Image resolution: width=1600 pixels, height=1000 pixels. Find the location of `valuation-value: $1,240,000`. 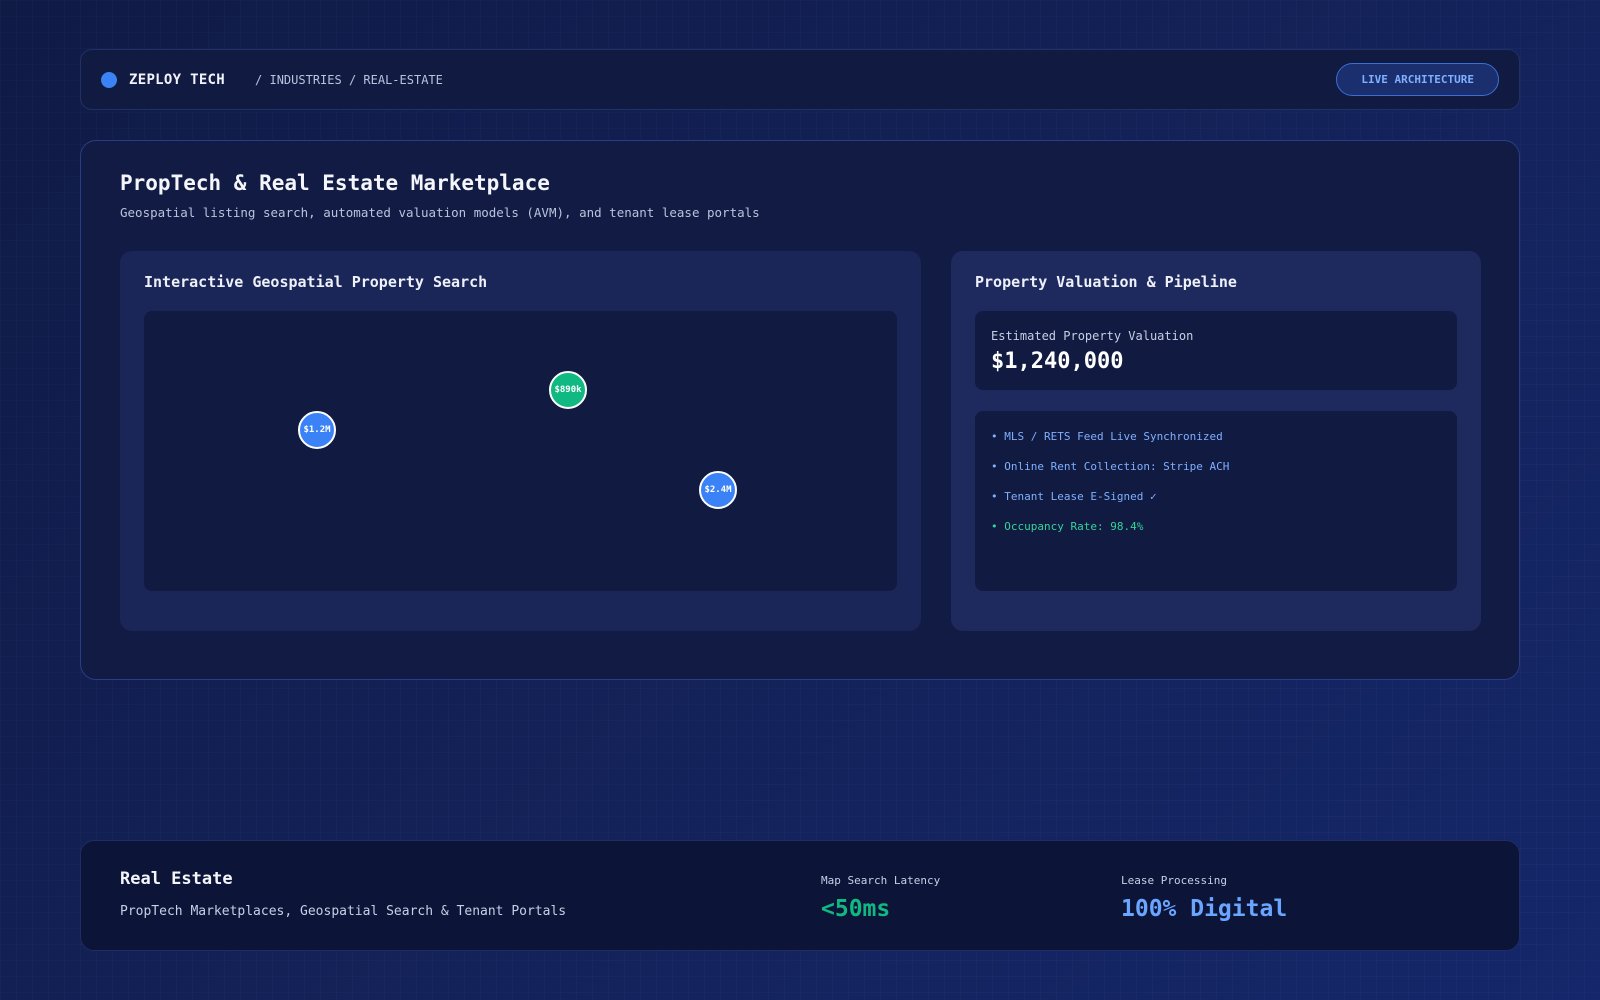

valuation-value: $1,240,000 is located at coordinates (1057, 361).